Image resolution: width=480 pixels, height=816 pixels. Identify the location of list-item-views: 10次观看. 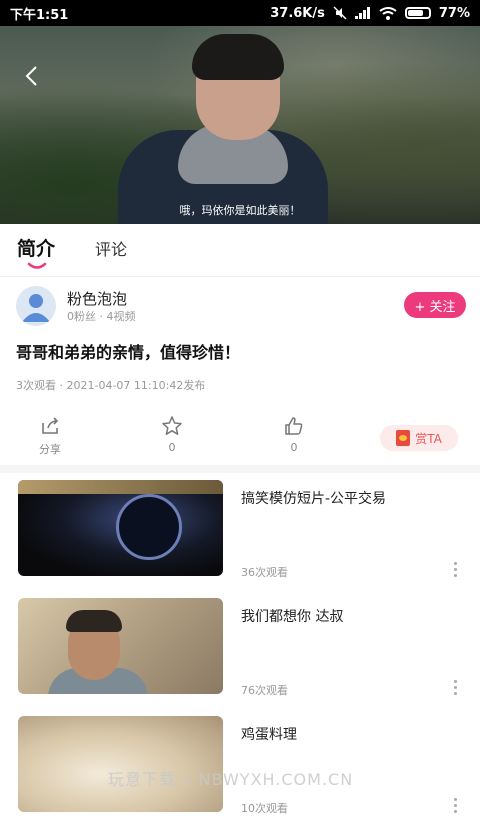
(264, 808).